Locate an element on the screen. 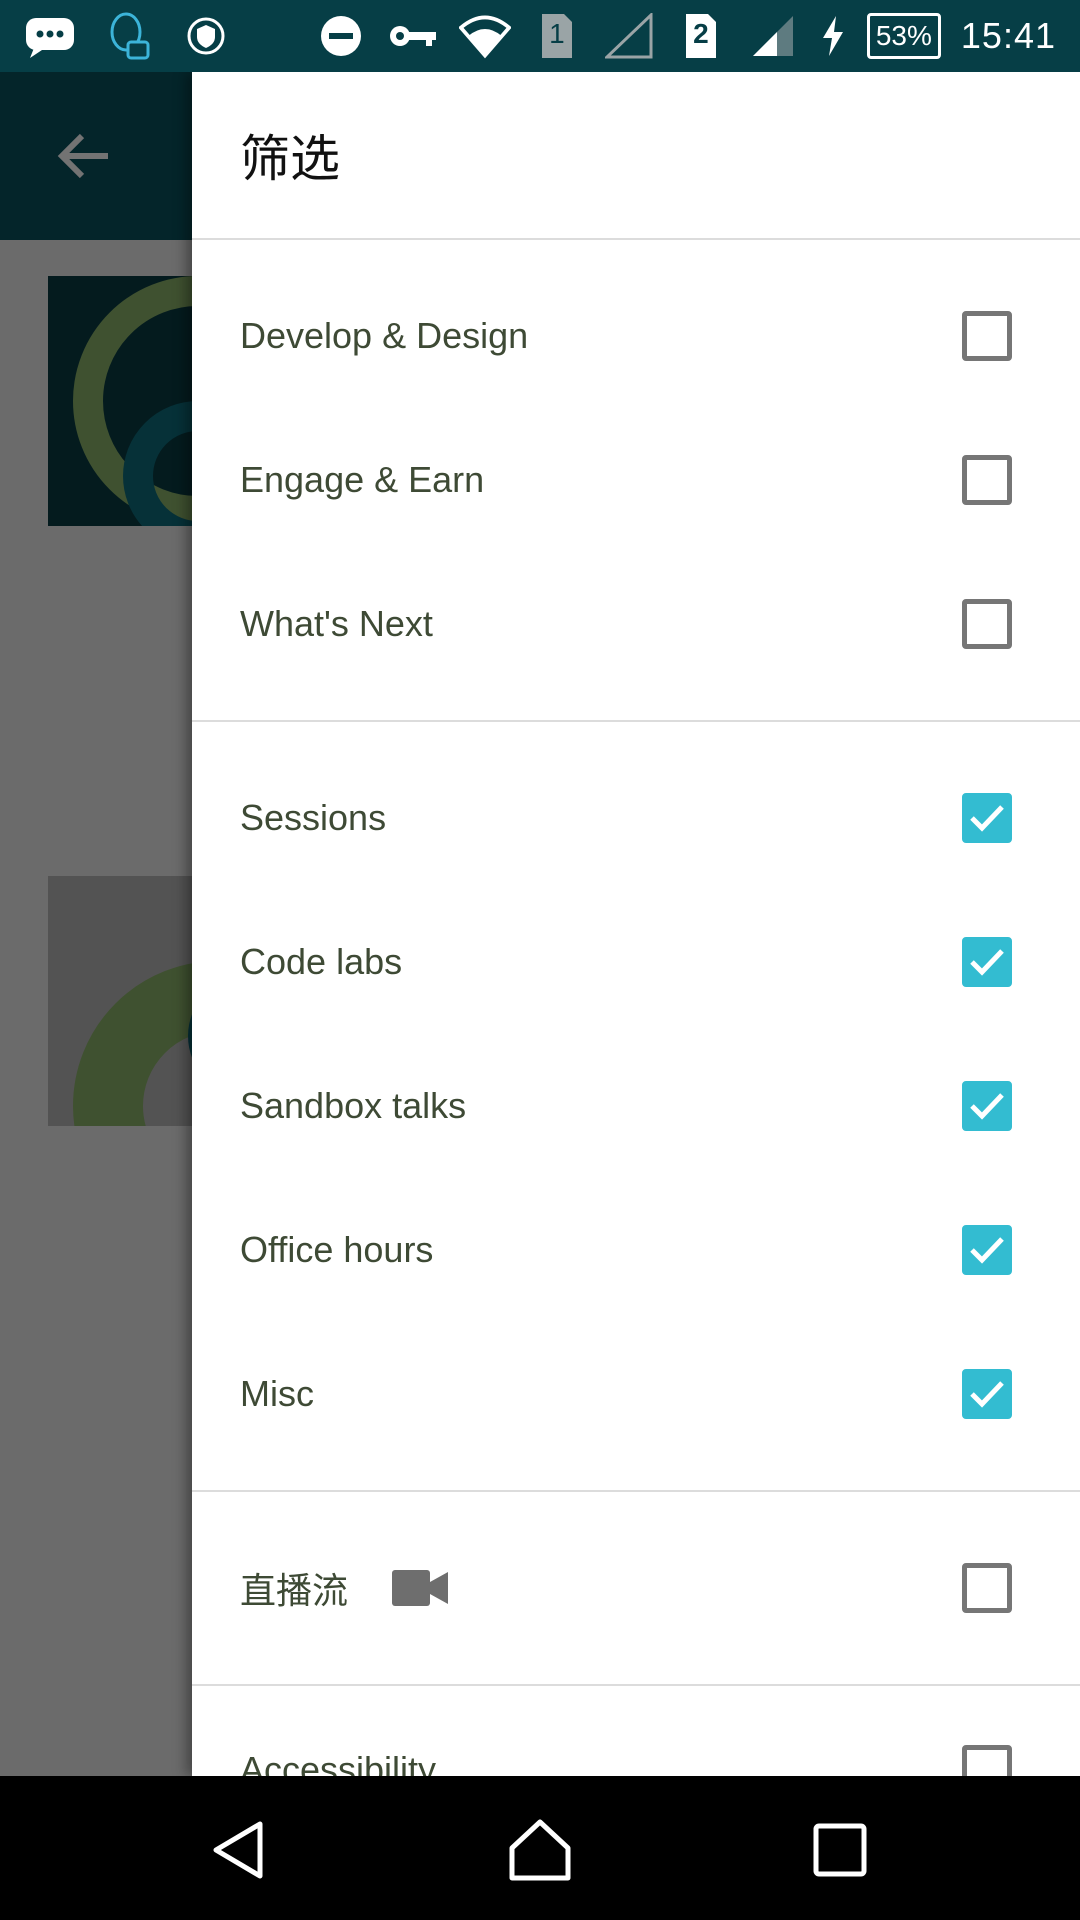 The width and height of the screenshot is (1080, 1920). recents-icon is located at coordinates (840, 1850).